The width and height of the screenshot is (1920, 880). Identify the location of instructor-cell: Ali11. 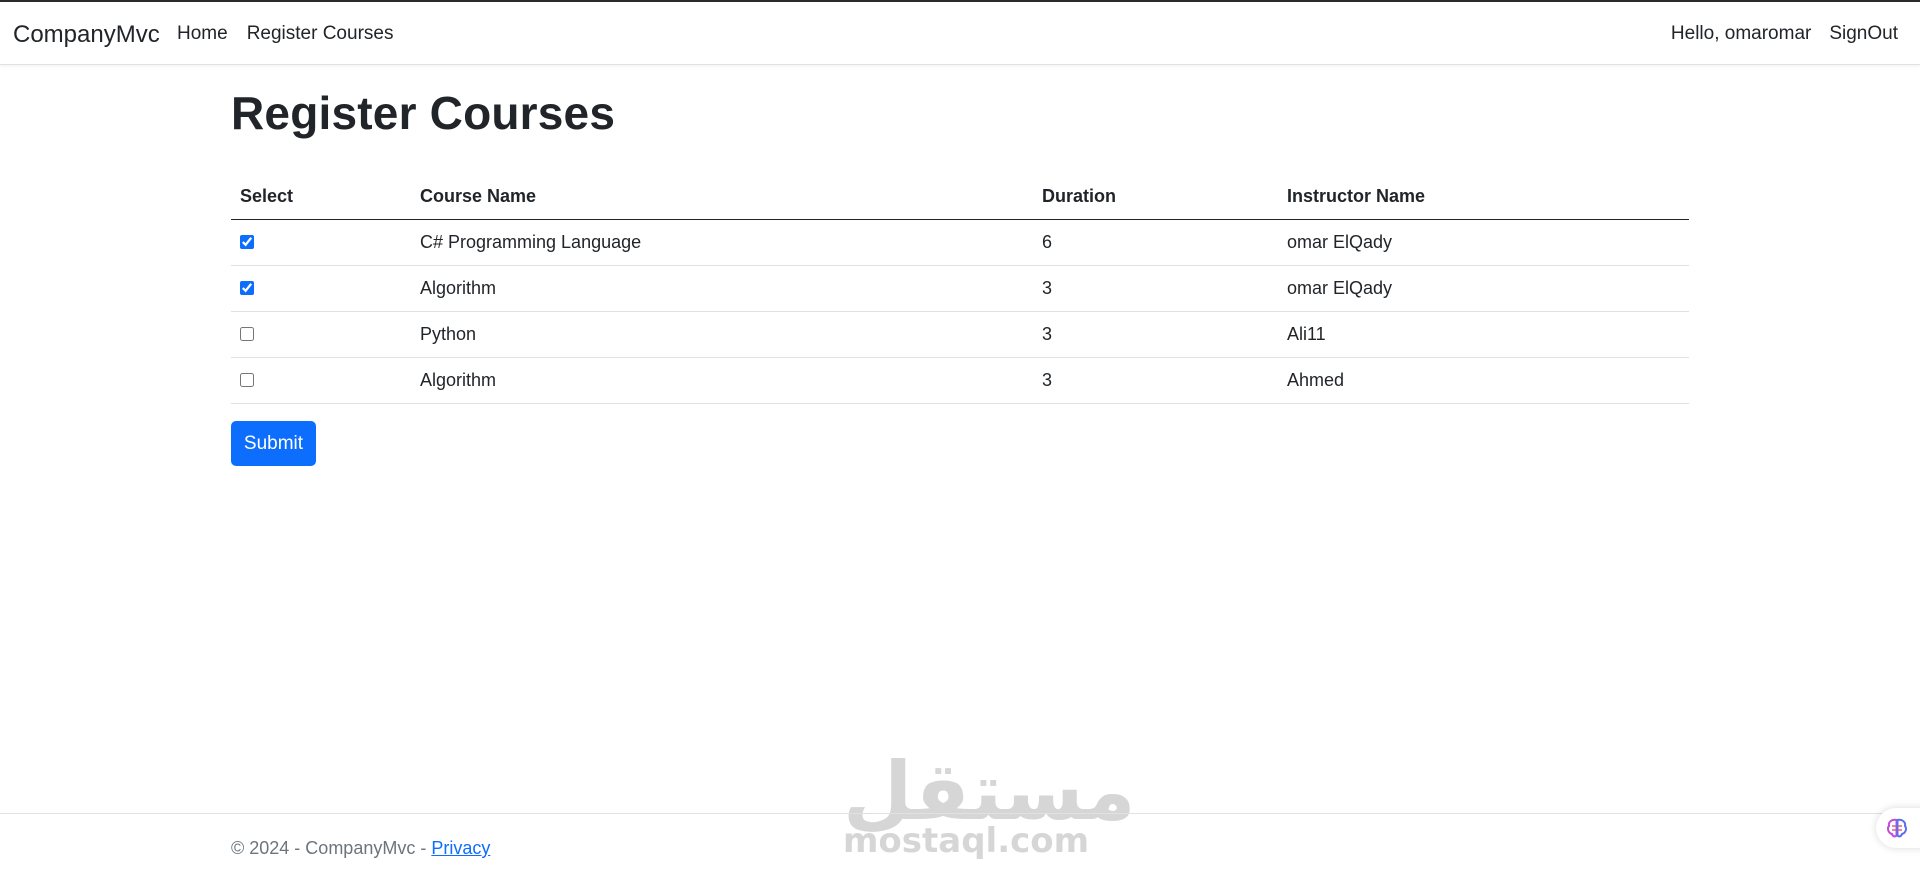
(1483, 334).